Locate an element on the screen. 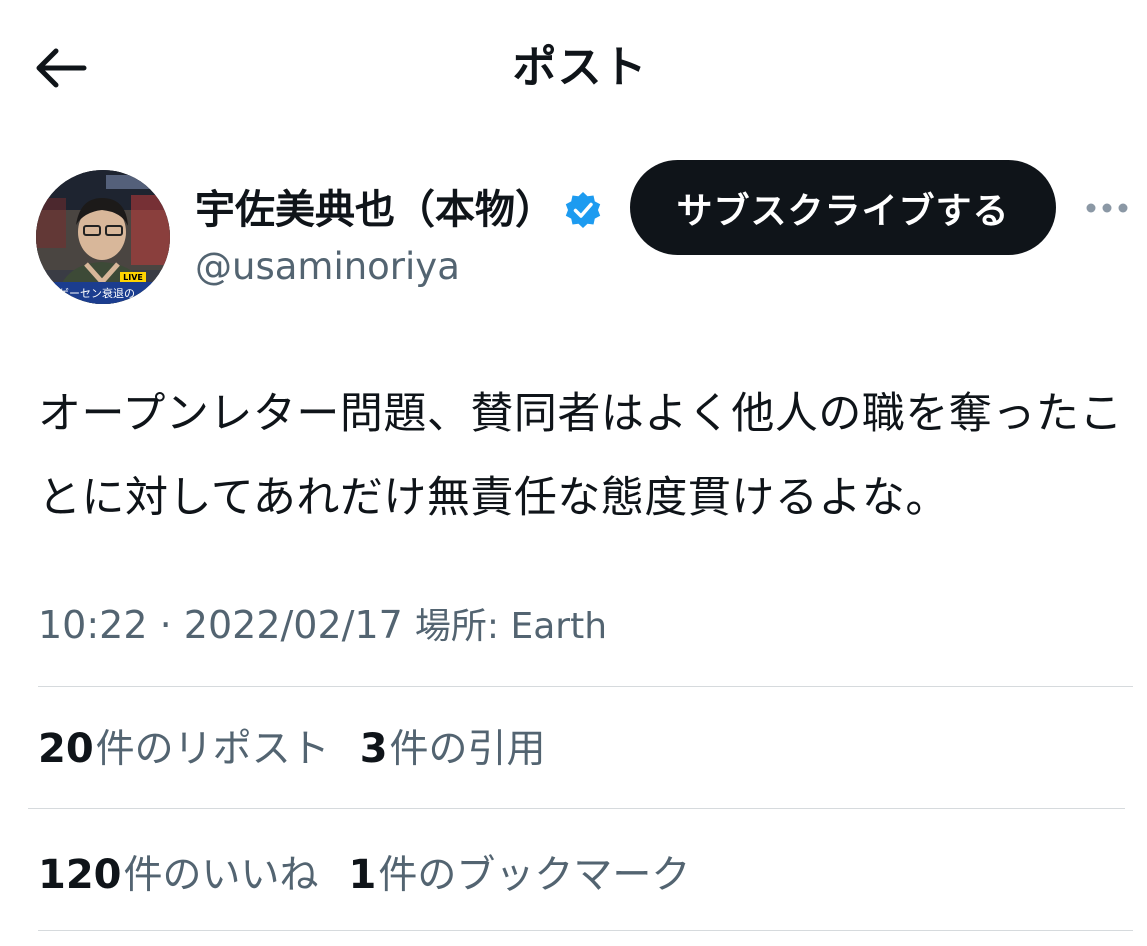 The width and height of the screenshot is (1147, 946). verified-badge-icon is located at coordinates (583, 210).